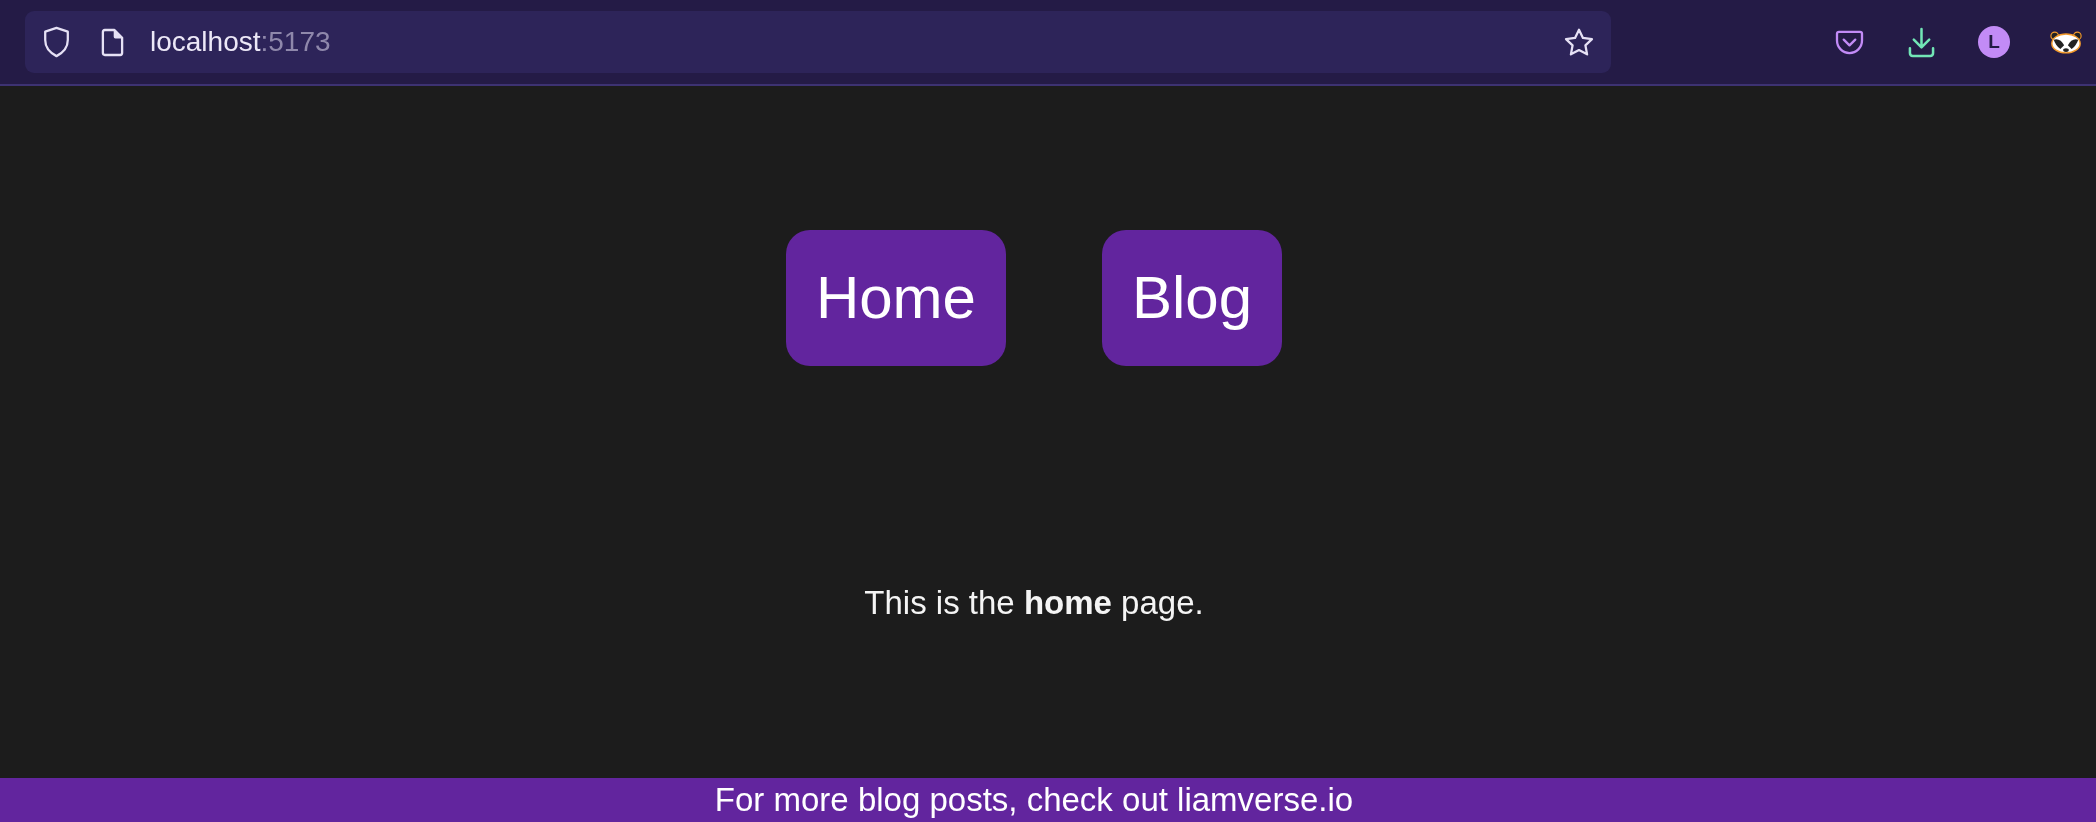 The height and width of the screenshot is (822, 2096). What do you see at coordinates (2066, 42) in the screenshot?
I see `animal-face-icon` at bounding box center [2066, 42].